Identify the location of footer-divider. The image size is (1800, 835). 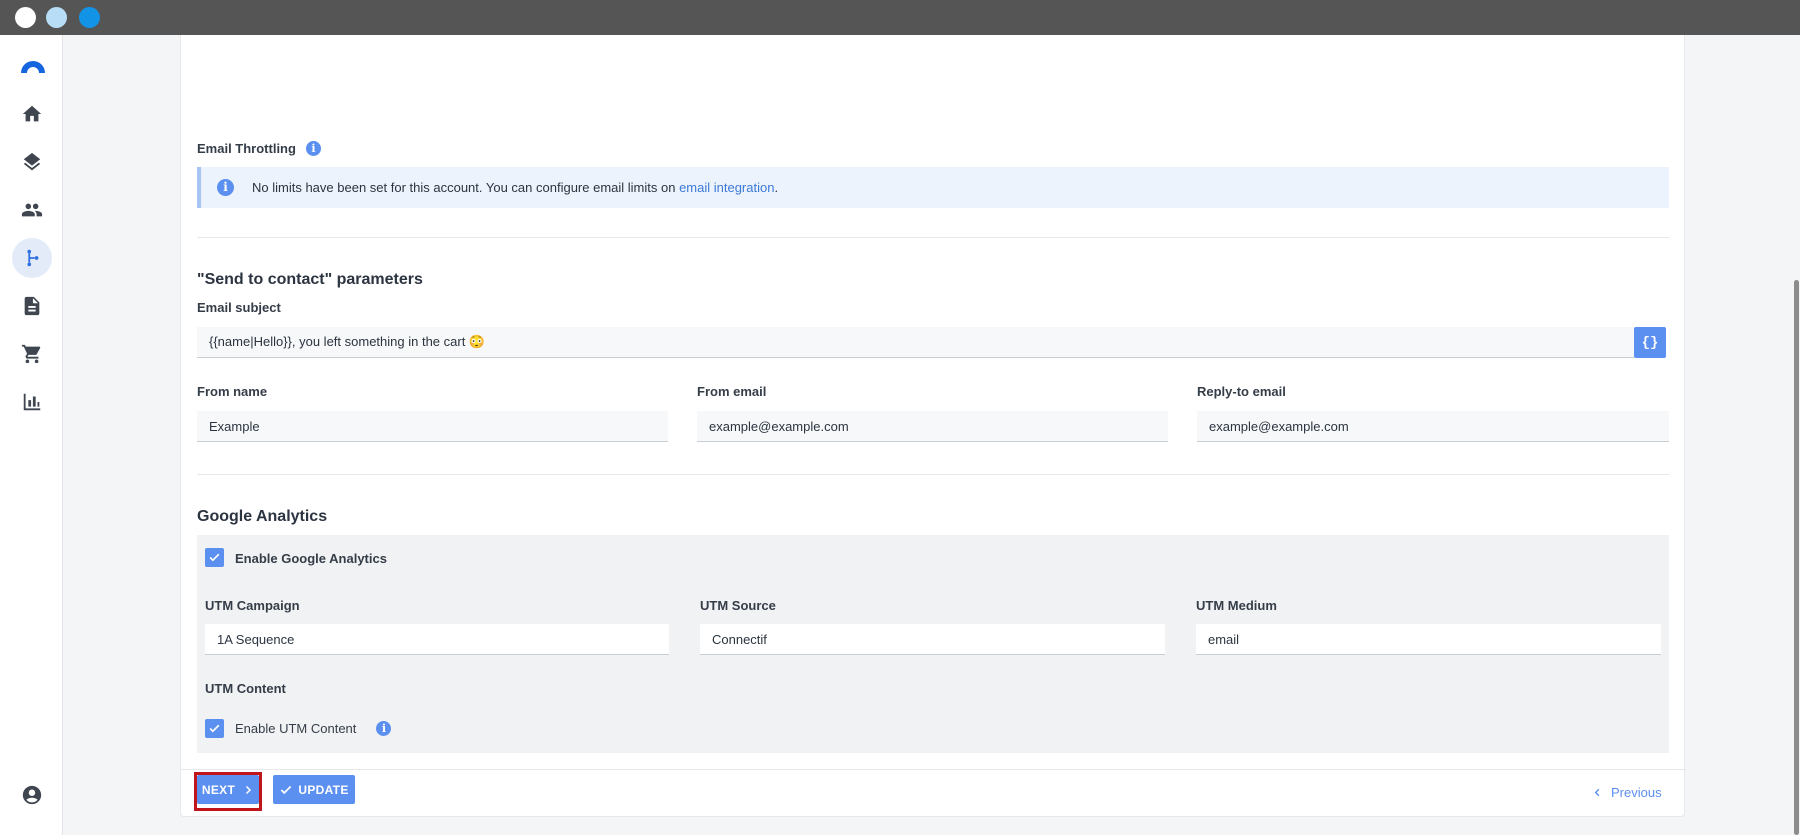
(933, 769).